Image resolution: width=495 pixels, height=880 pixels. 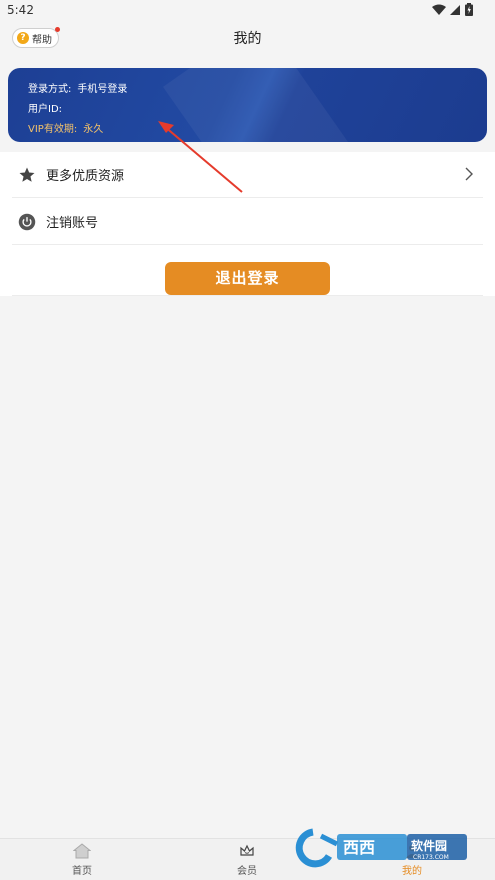 What do you see at coordinates (469, 9) in the screenshot?
I see `battery-icon` at bounding box center [469, 9].